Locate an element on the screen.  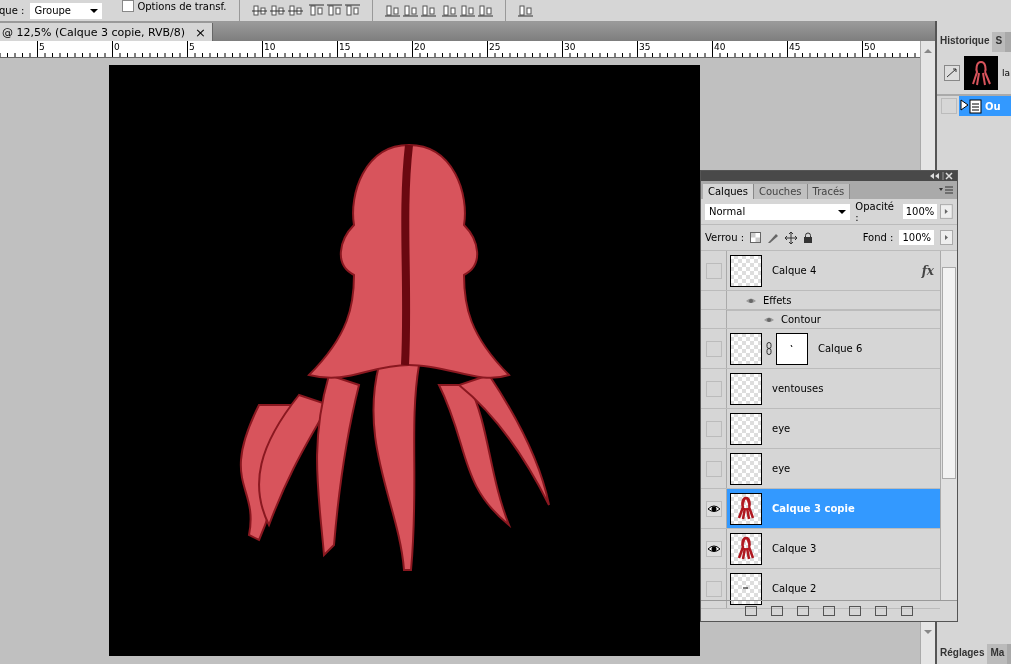
layer-row: Calque 4 fx is located at coordinates (833, 270).